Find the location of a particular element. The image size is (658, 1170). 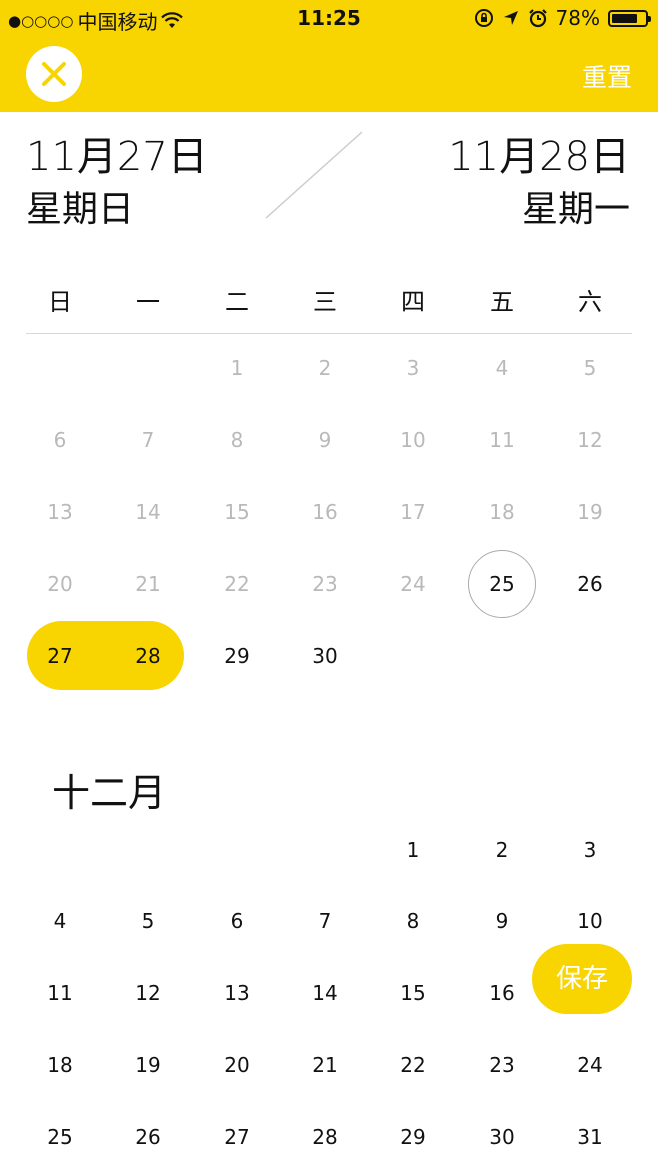

top-bar: ●○○○○ 中国移动 11:25 78% 重置 is located at coordinates (329, 56).